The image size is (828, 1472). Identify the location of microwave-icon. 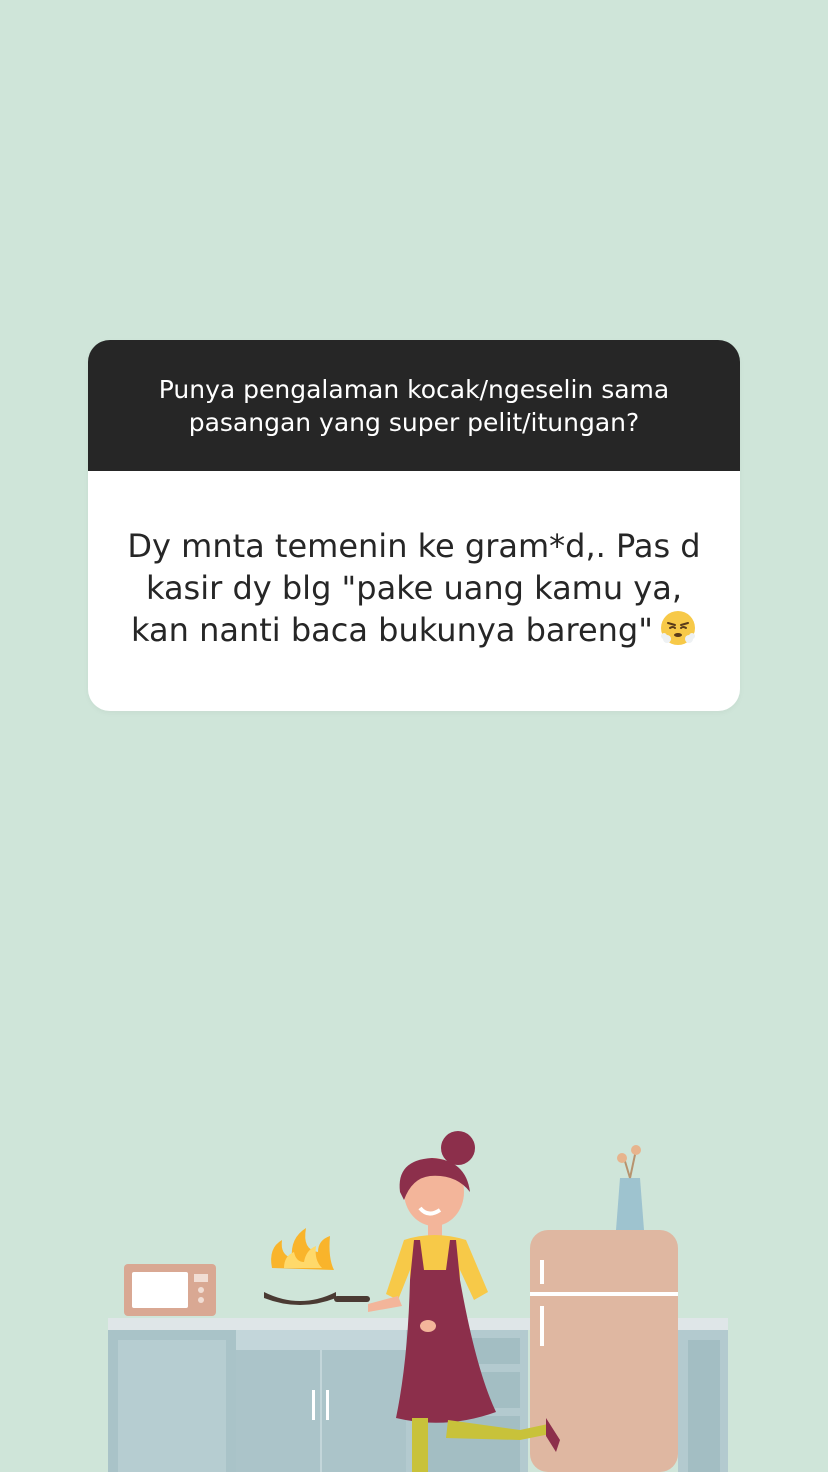
(170, 1290).